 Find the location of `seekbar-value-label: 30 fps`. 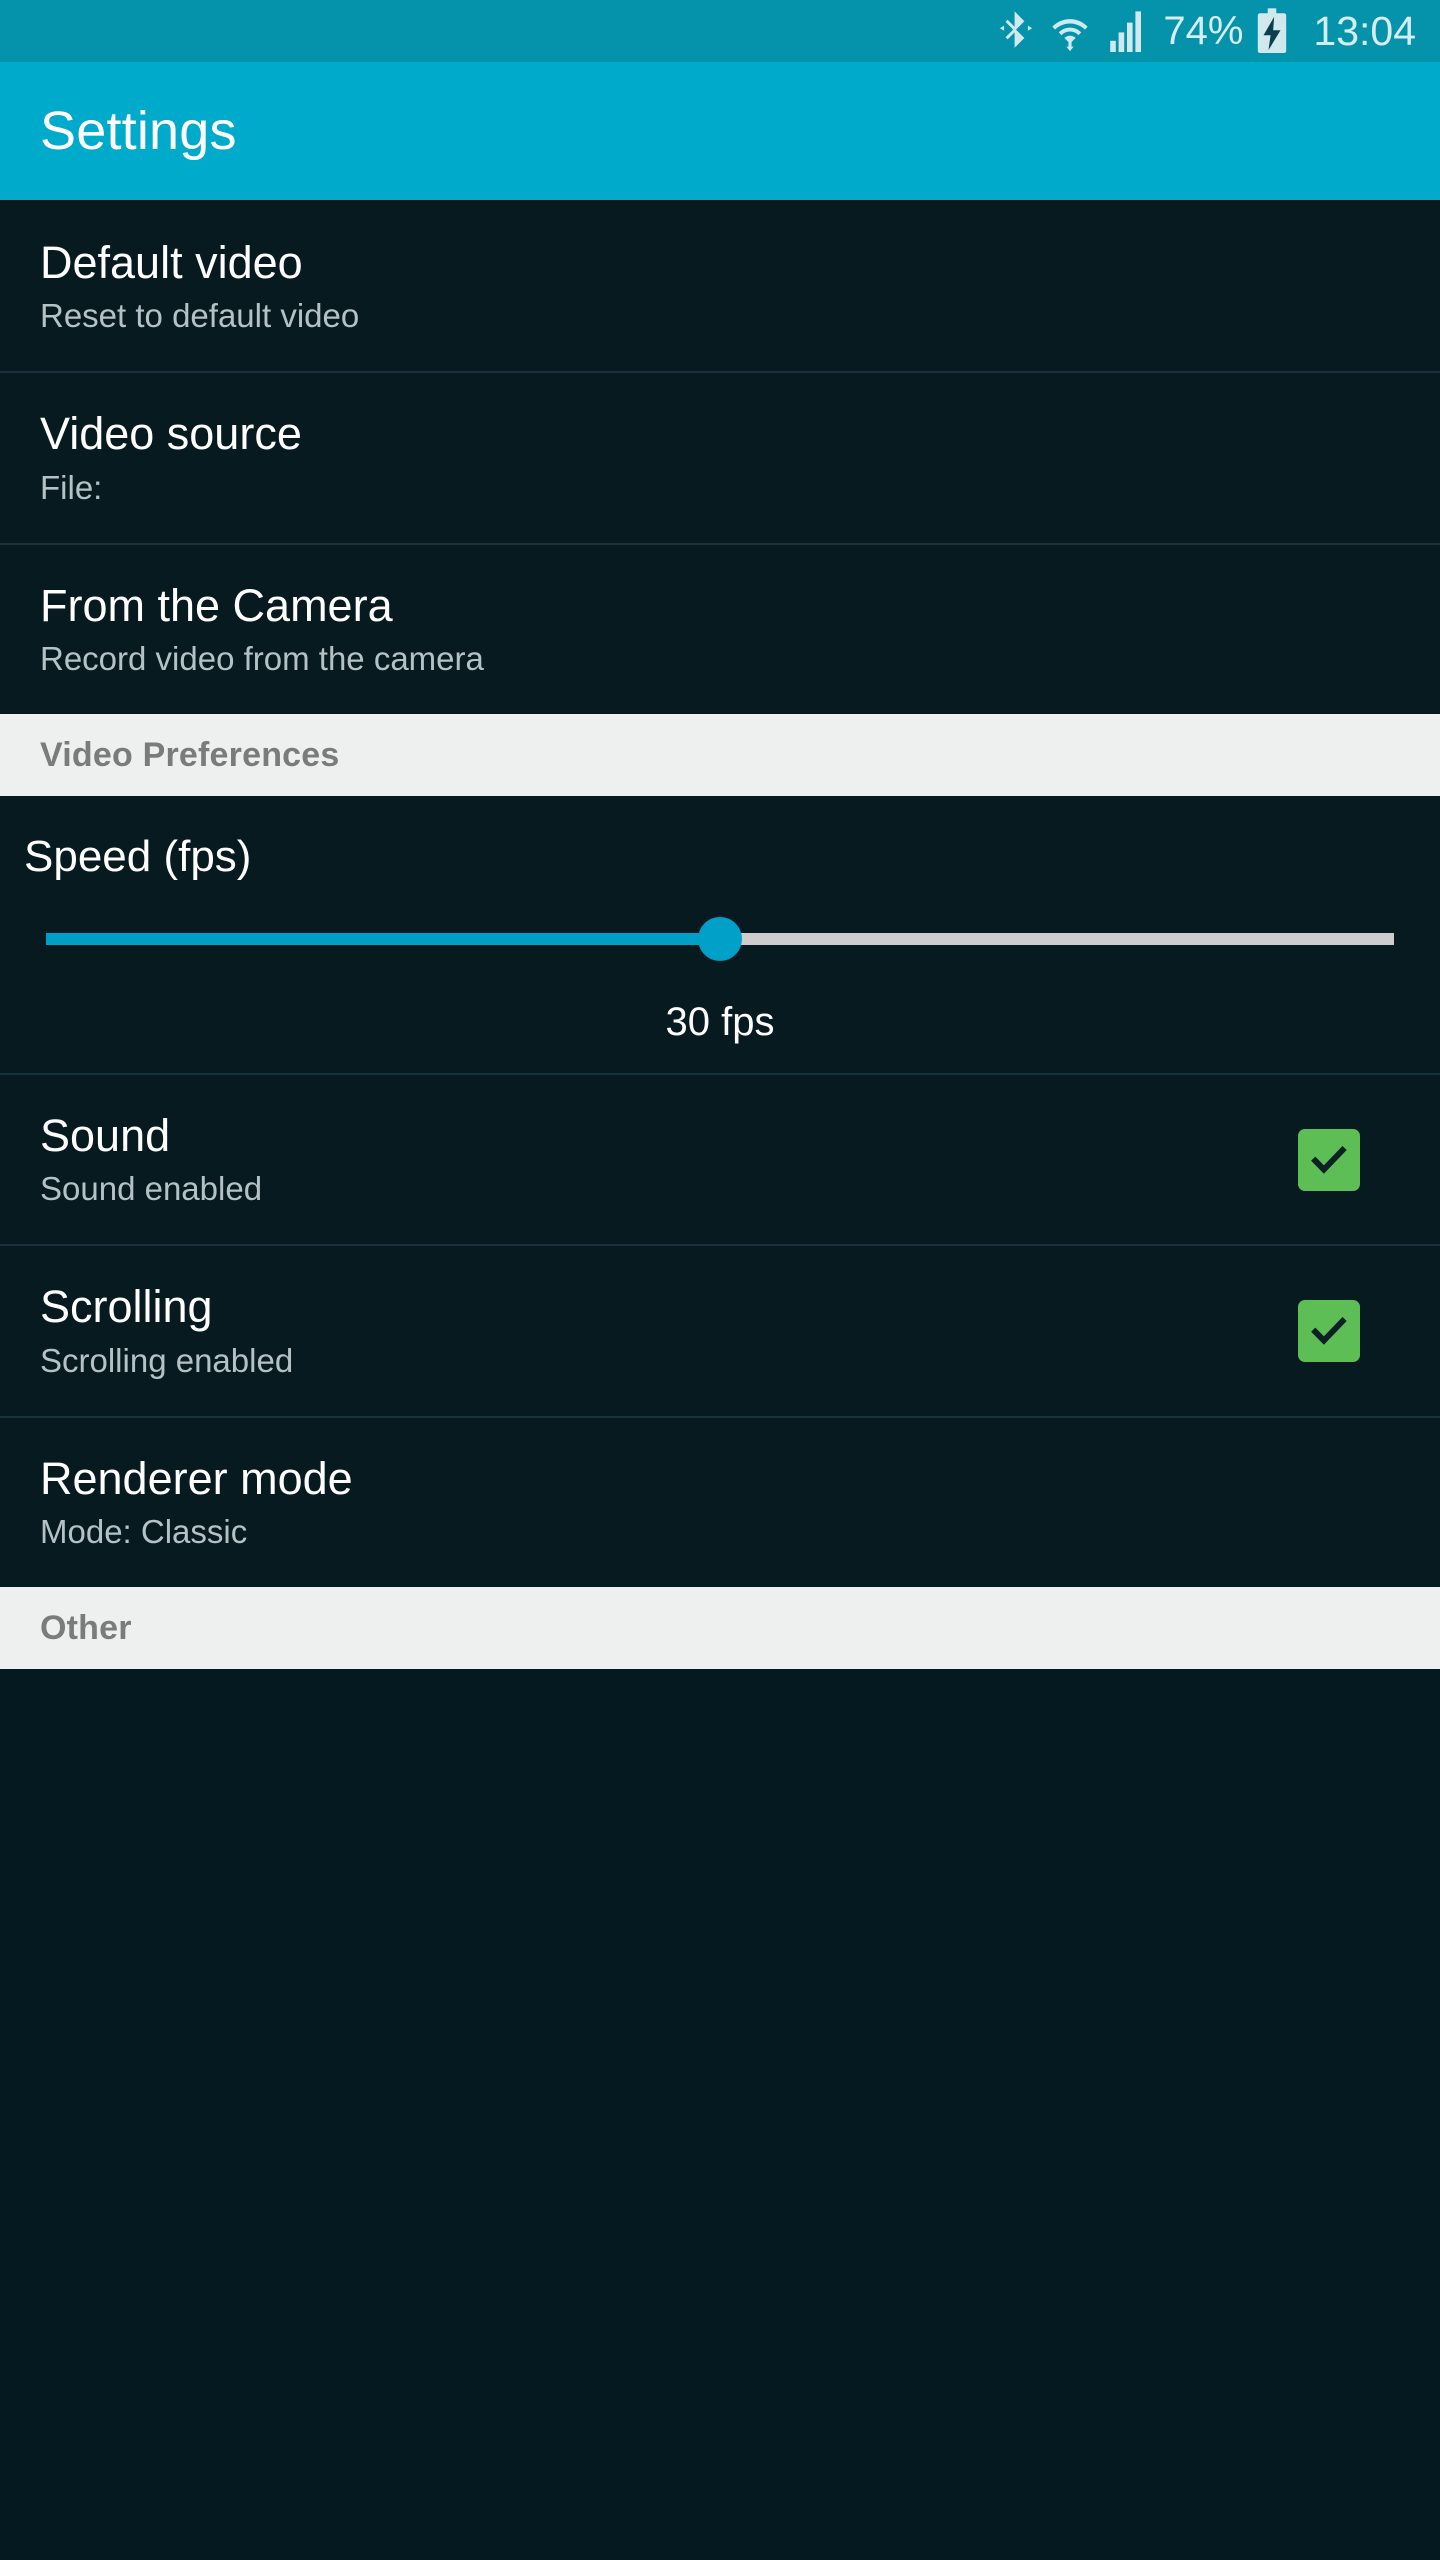

seekbar-value-label: 30 fps is located at coordinates (720, 1022).